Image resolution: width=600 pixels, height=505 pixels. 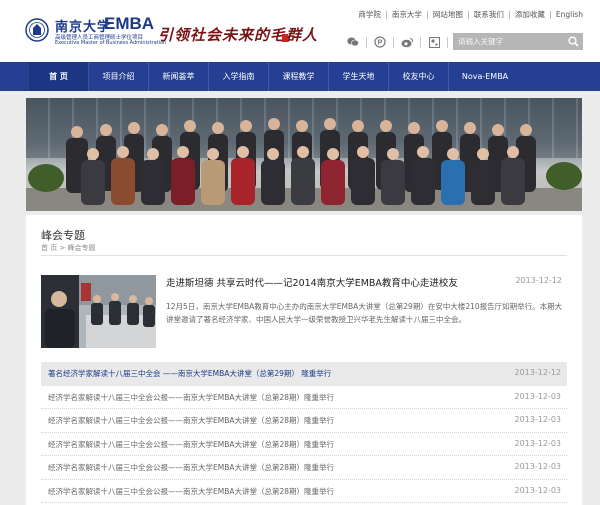 What do you see at coordinates (63, 235) in the screenshot?
I see `section-title: 峰会专题` at bounding box center [63, 235].